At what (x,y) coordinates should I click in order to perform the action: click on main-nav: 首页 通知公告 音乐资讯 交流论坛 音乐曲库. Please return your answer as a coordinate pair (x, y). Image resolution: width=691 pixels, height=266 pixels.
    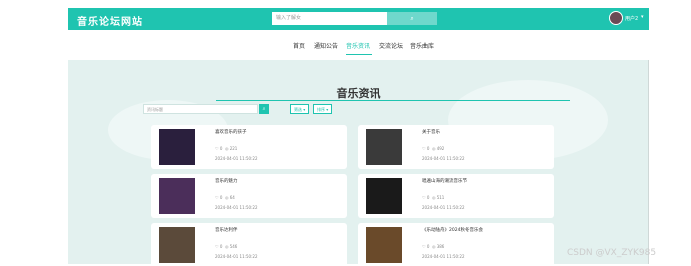
    Looking at the image, I should click on (358, 45).